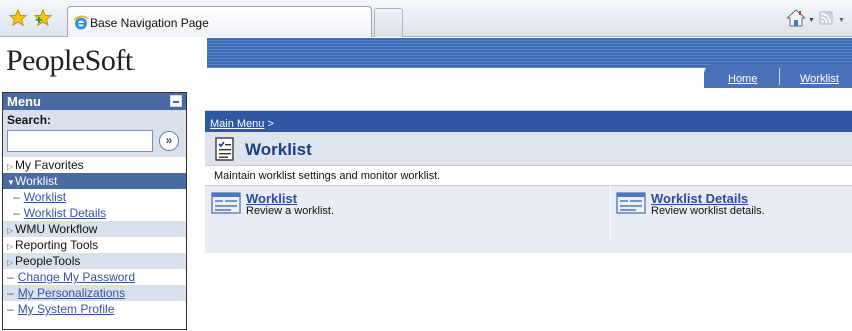 The width and height of the screenshot is (852, 331). I want to click on menu-title: Menu, so click(24, 101).